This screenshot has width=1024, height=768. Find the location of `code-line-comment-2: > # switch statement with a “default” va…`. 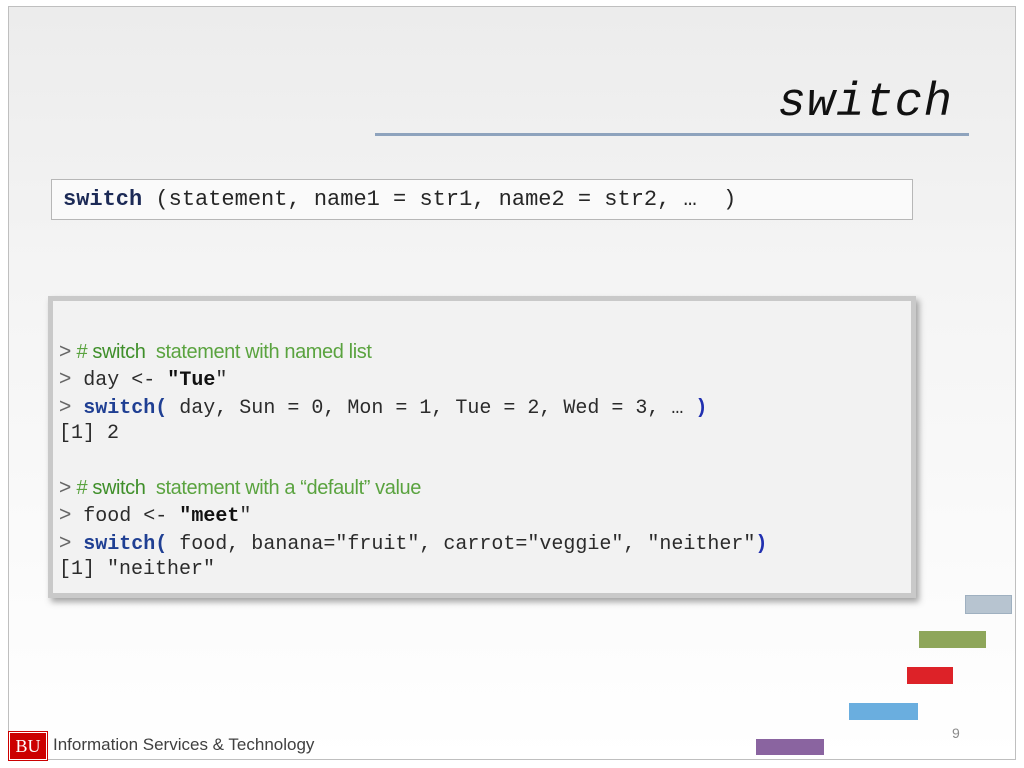

code-line-comment-2: > # switch statement with a “default” va… is located at coordinates (485, 487).